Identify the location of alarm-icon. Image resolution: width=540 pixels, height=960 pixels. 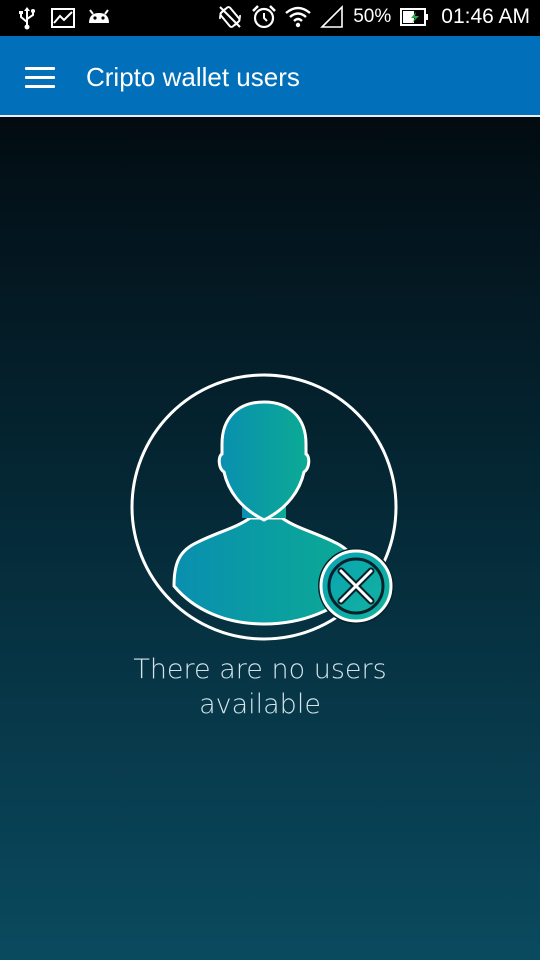
(264, 17).